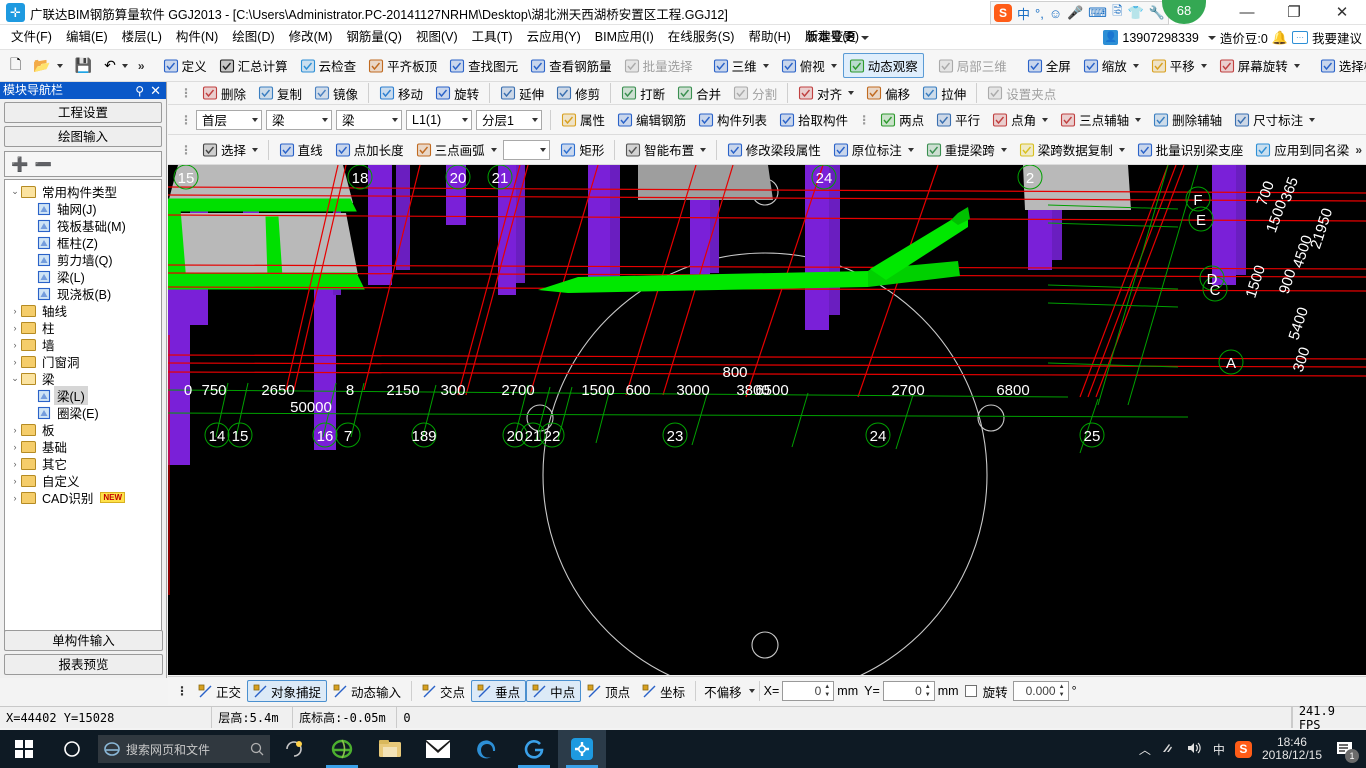 This screenshot has height=768, width=1366. Describe the element at coordinates (1179, 65) in the screenshot. I see `平移-button: 平移` at that location.